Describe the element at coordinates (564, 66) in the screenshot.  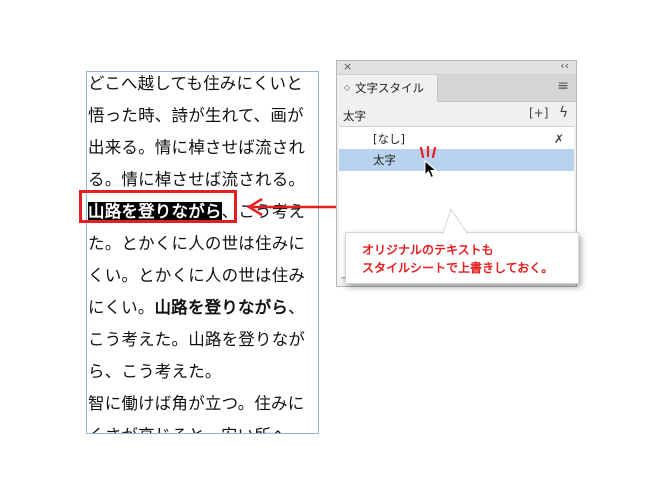
I see `collapse-icon: ‹‹` at that location.